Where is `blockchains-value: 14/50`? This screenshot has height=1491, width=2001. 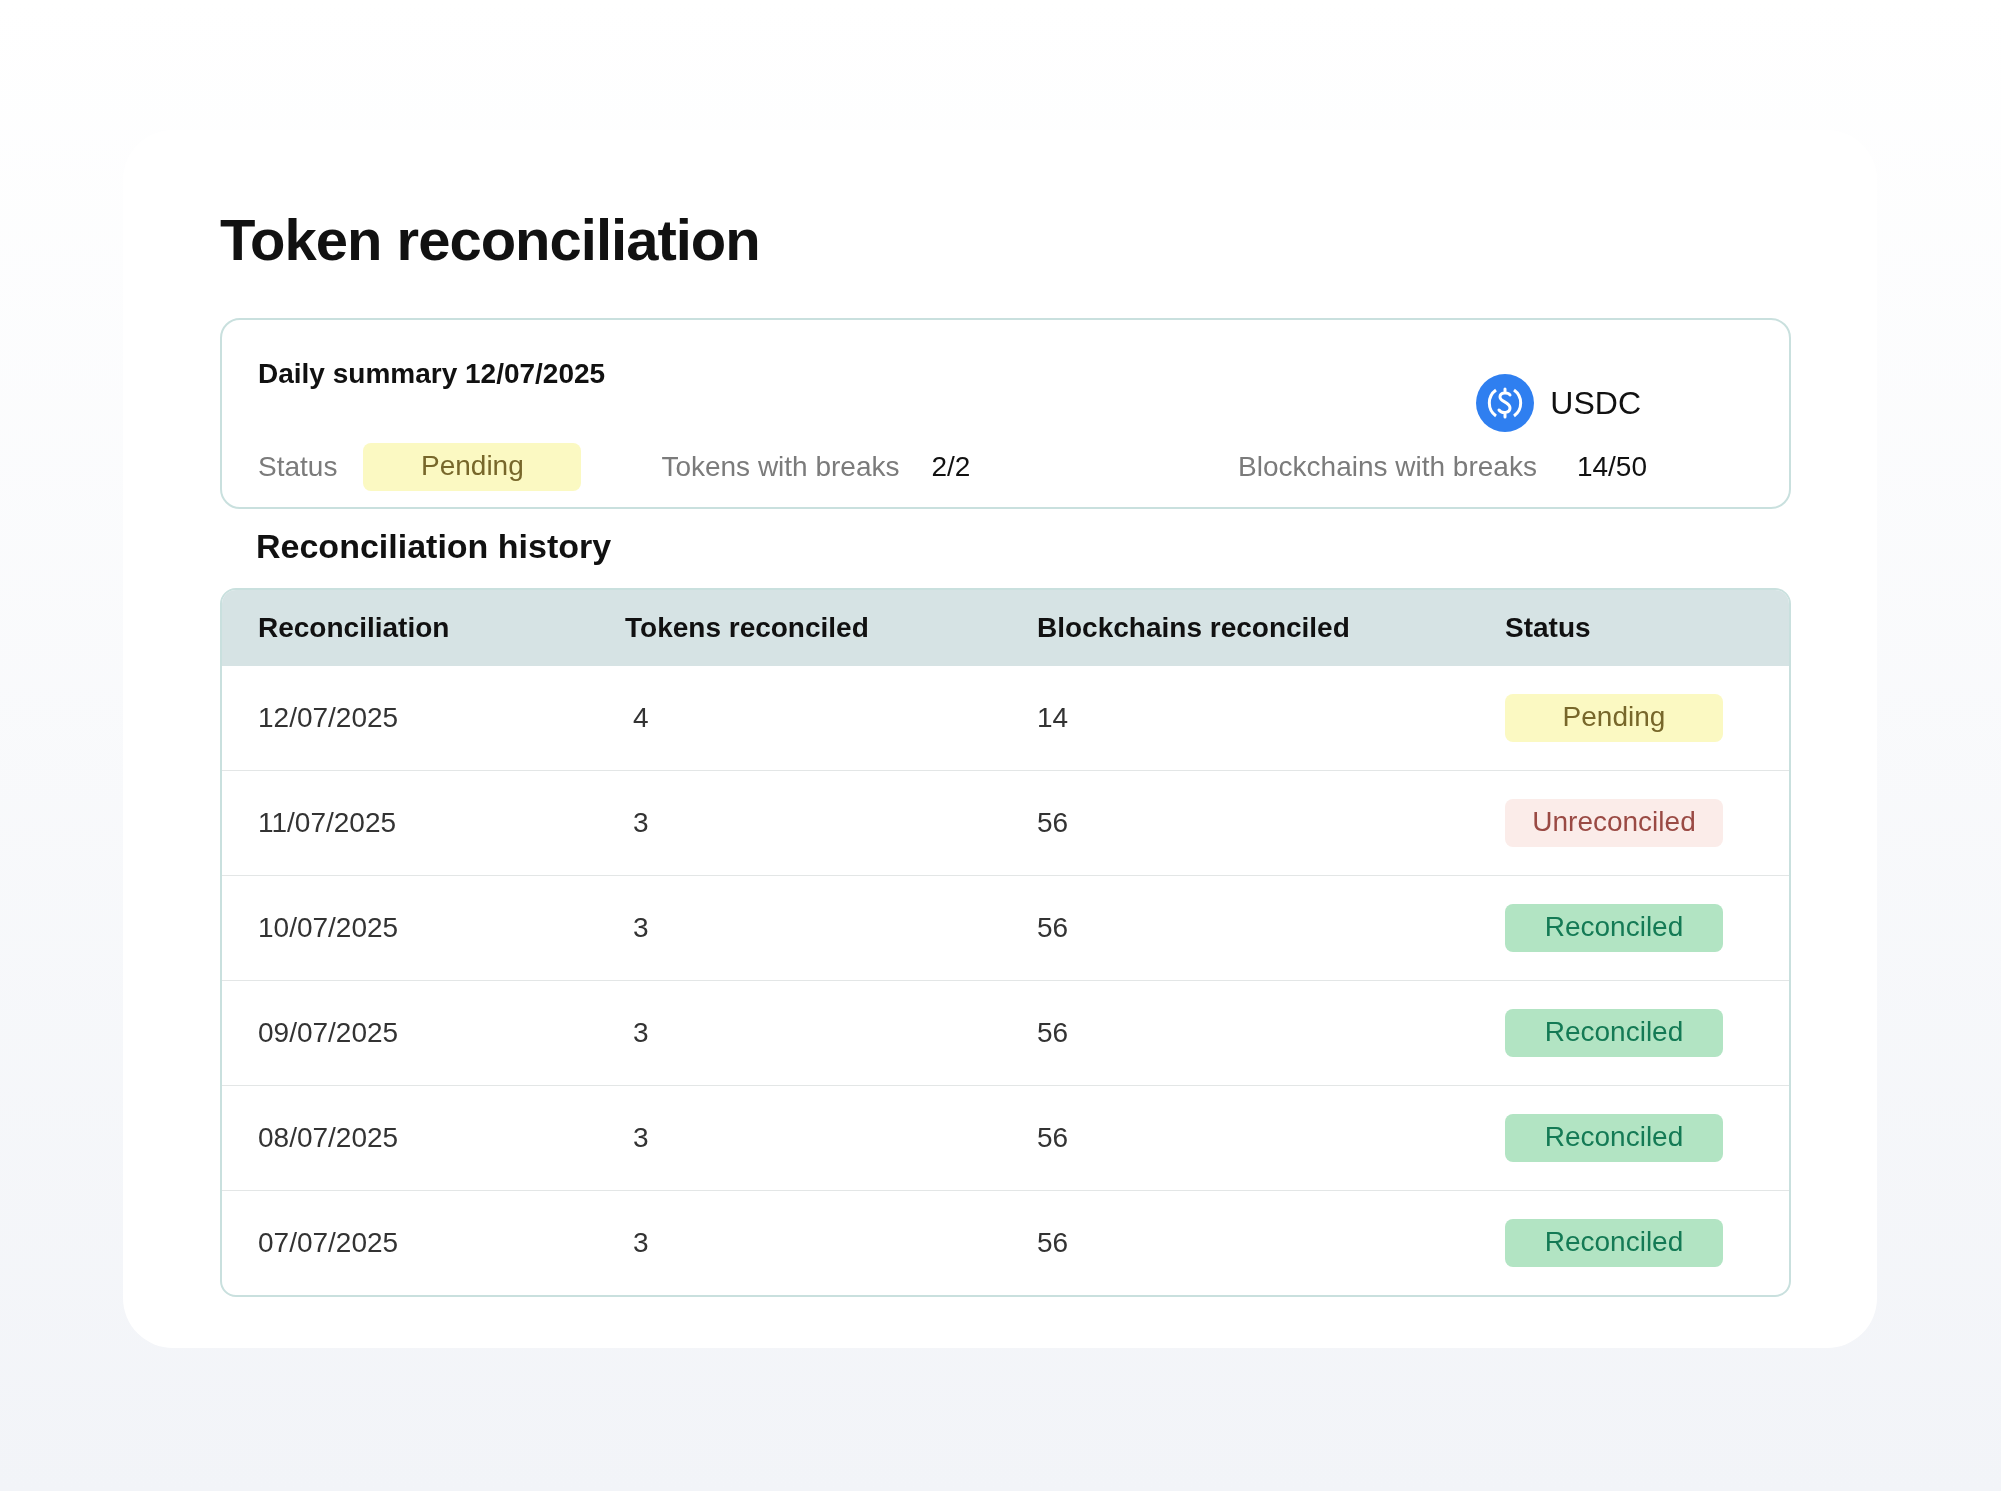
blockchains-value: 14/50 is located at coordinates (1611, 466).